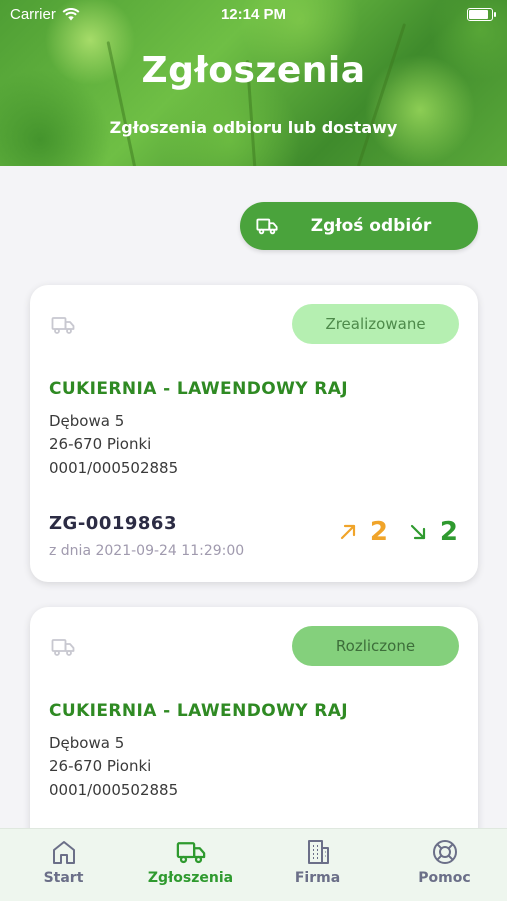 Image resolution: width=507 pixels, height=901 pixels. I want to click on request-date: z dnia 2021-09-24 11:29:00, so click(147, 551).